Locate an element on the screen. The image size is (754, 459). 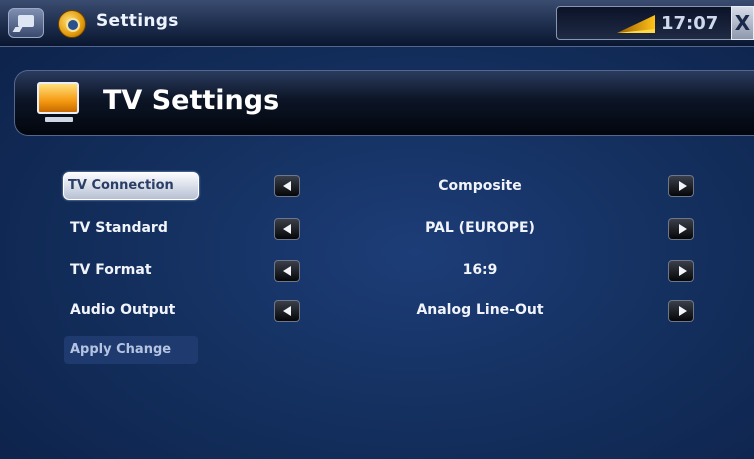
status-area: 17:07 is located at coordinates (645, 23).